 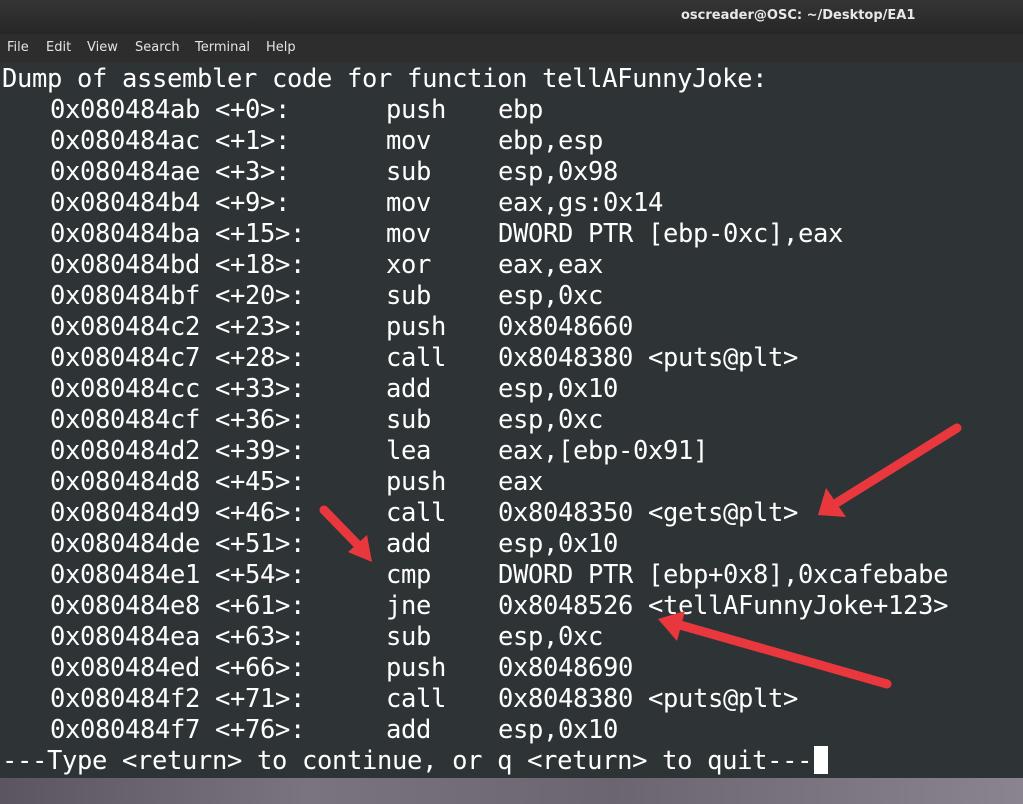 What do you see at coordinates (178, 482) in the screenshot?
I see `instruction-address: 0x080484d8 <+45>:` at bounding box center [178, 482].